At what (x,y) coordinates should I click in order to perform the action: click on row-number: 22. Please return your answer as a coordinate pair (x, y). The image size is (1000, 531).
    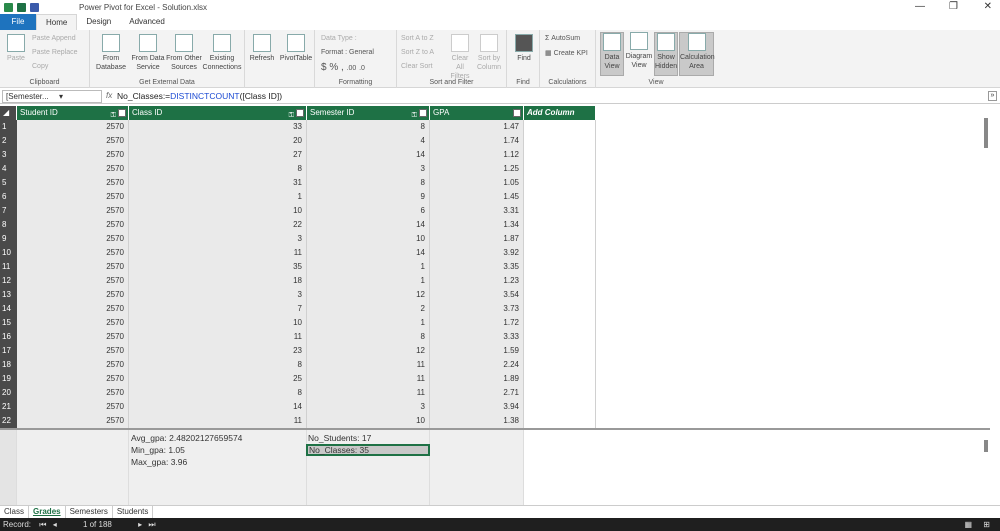
    Looking at the image, I should click on (8, 421).